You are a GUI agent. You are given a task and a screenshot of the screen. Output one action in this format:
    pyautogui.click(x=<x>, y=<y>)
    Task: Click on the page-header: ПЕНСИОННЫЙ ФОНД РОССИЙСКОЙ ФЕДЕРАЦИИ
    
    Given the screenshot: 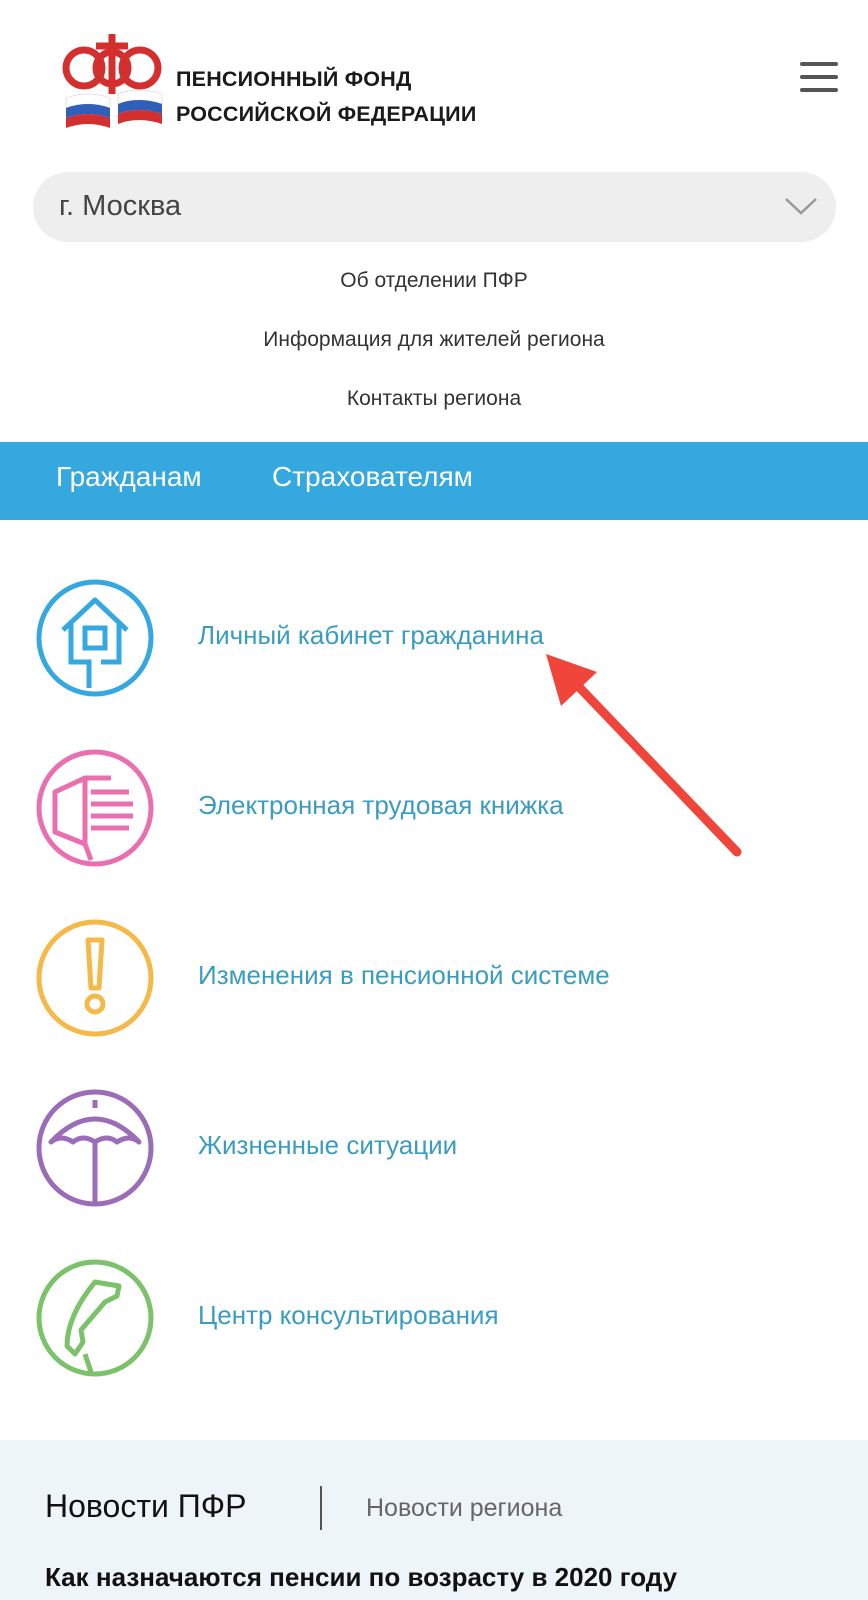 What is the action you would take?
    pyautogui.click(x=434, y=80)
    